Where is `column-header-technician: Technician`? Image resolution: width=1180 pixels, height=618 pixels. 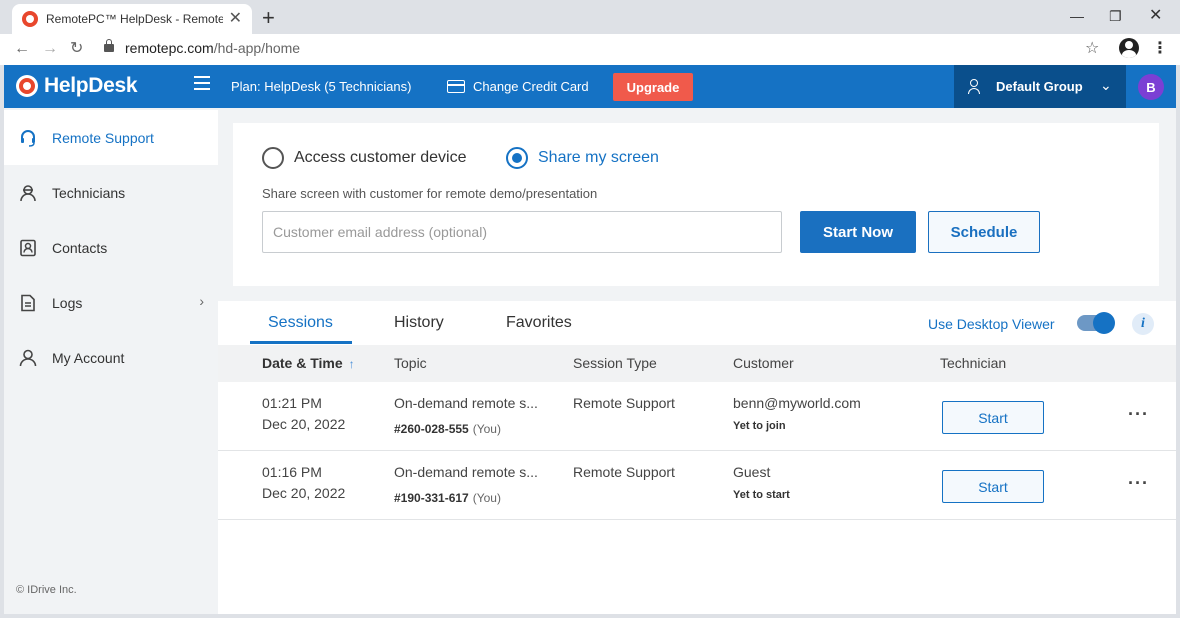
column-header-technician: Technician is located at coordinates (973, 363).